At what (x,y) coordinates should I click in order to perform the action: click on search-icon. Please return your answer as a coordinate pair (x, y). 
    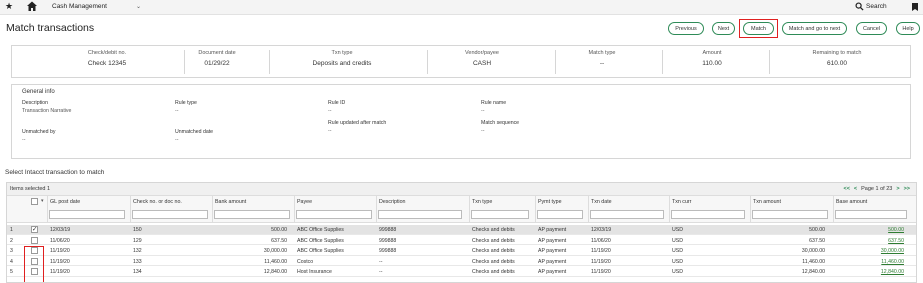
    Looking at the image, I should click on (859, 6).